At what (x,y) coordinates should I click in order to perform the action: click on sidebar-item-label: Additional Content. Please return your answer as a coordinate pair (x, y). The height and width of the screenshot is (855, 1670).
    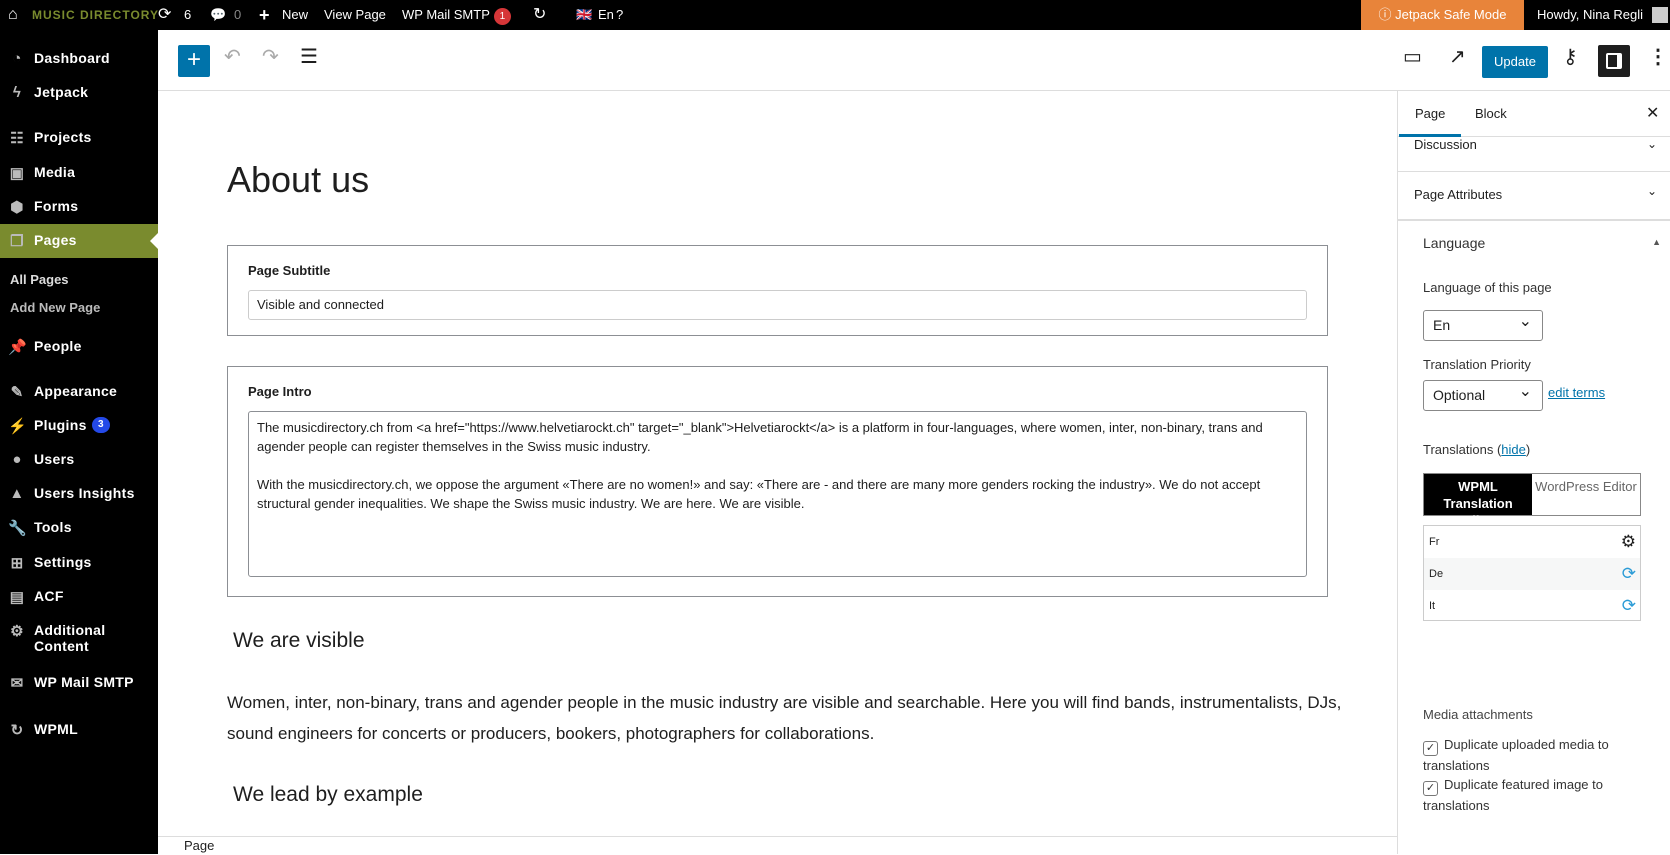
    Looking at the image, I should click on (70, 638).